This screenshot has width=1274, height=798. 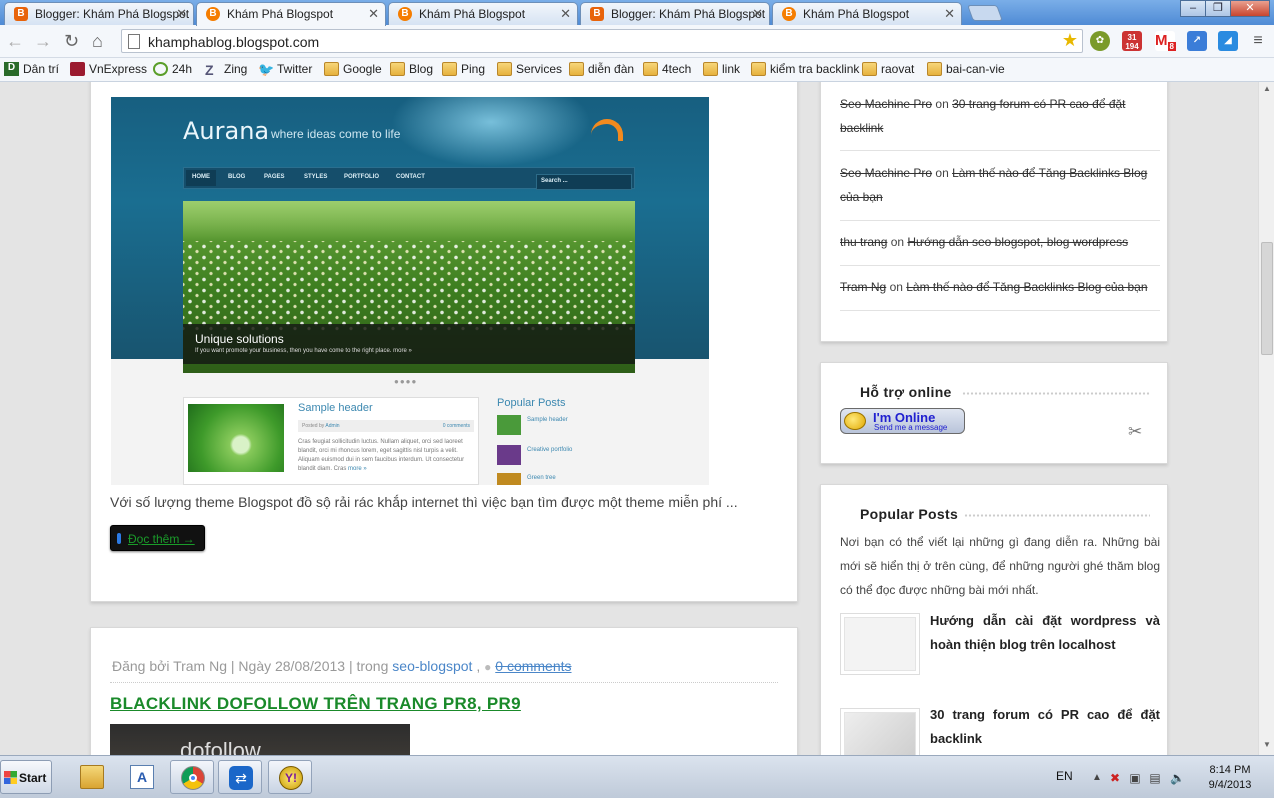 I want to click on gmail-badge: 8, so click(x=1171, y=46).